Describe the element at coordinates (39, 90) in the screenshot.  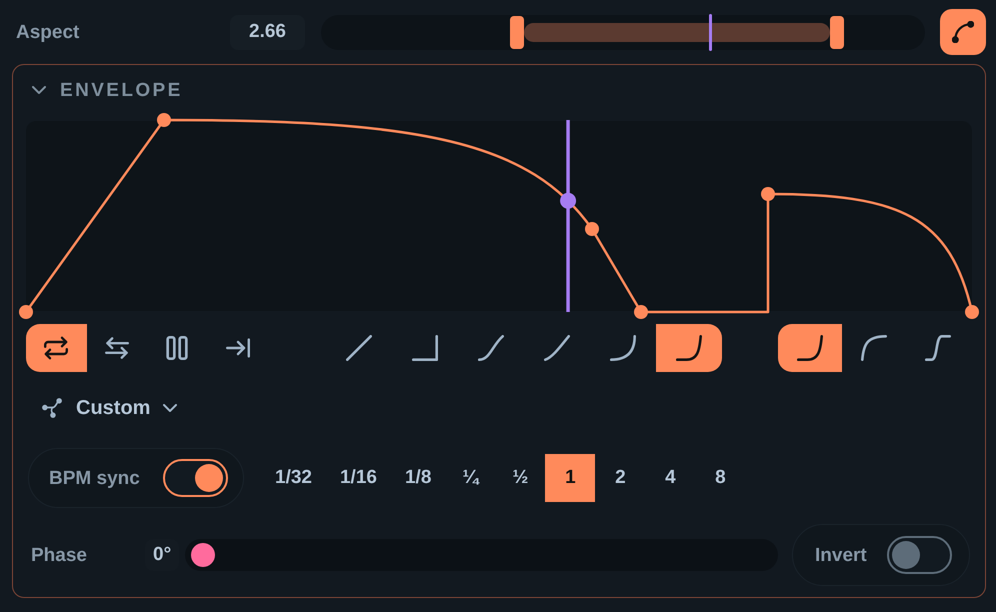
I see `chevron-icon` at that location.